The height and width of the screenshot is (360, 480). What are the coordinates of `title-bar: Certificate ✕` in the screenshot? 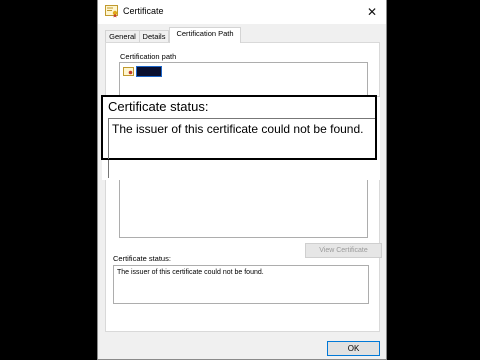 It's located at (242, 12).